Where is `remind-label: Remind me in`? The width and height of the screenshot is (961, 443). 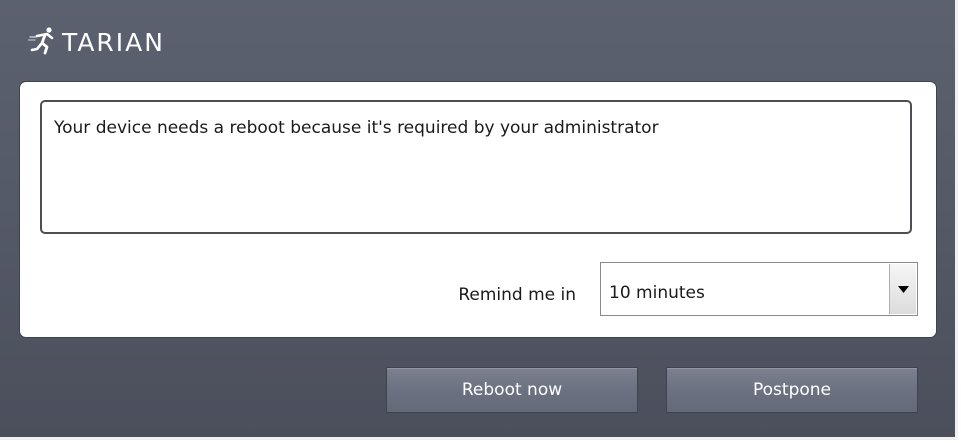 remind-label: Remind me in is located at coordinates (517, 295).